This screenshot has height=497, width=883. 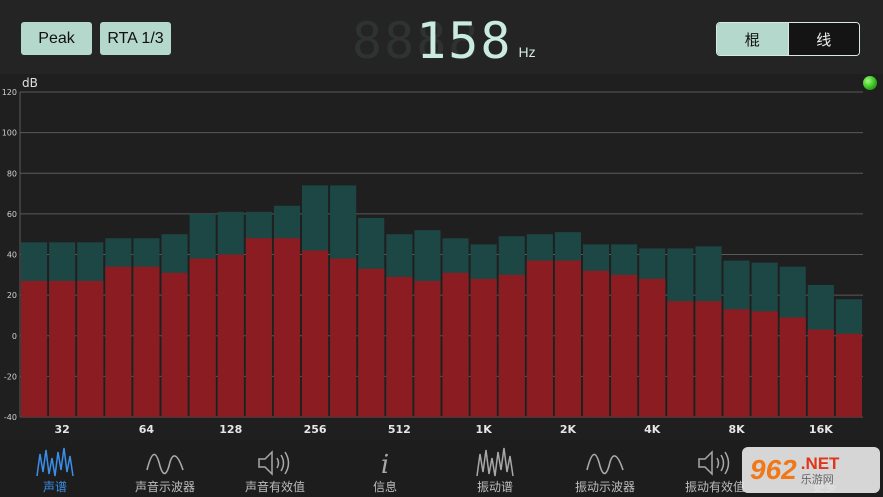 What do you see at coordinates (773, 469) in the screenshot?
I see `watermark-number: 962` at bounding box center [773, 469].